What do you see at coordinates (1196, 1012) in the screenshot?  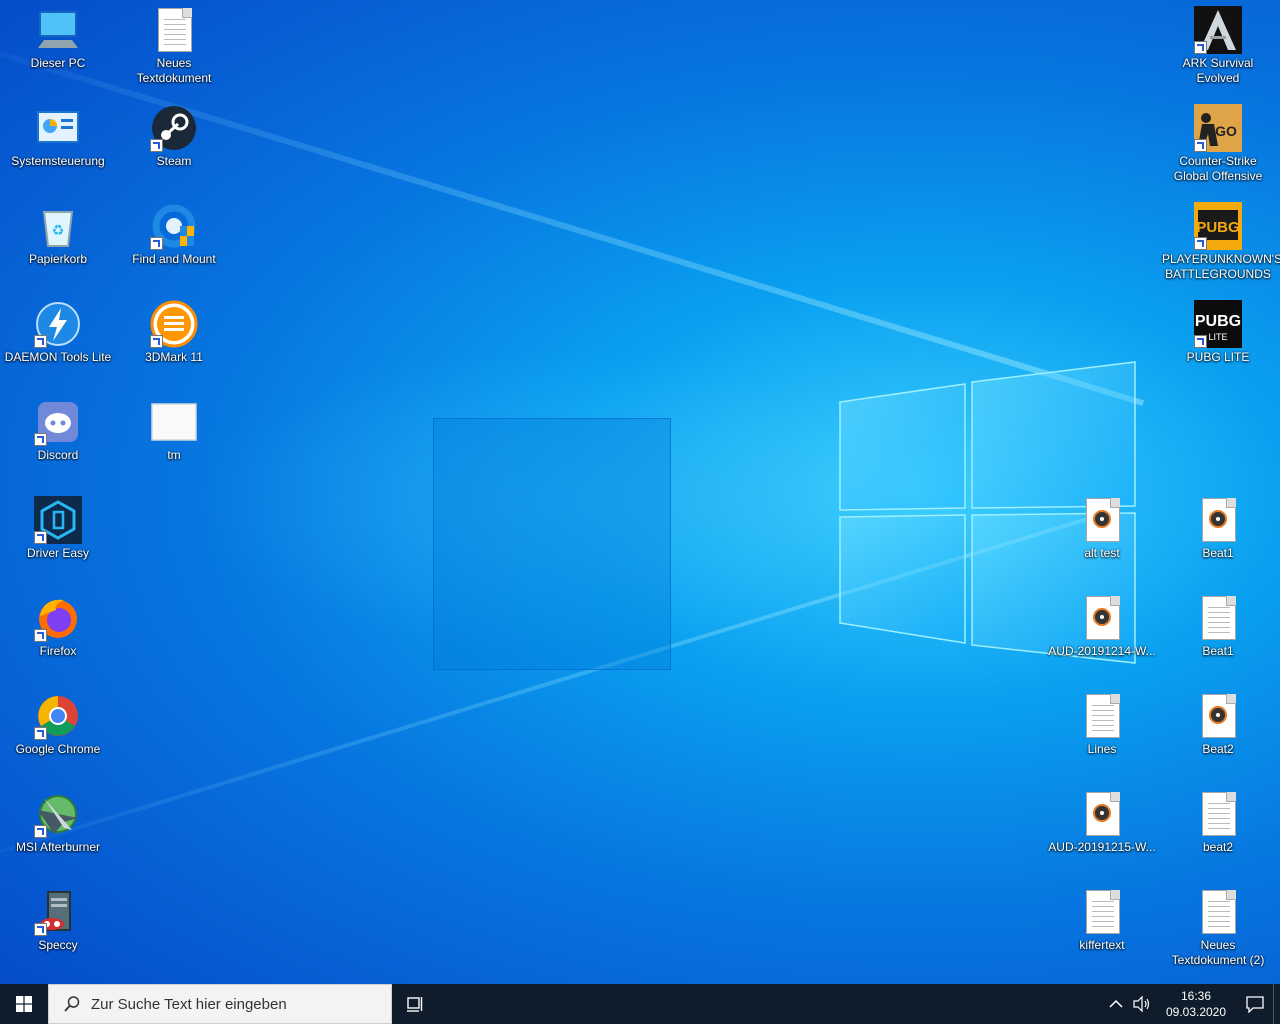 I see `clock-date: 09.03.2020` at bounding box center [1196, 1012].